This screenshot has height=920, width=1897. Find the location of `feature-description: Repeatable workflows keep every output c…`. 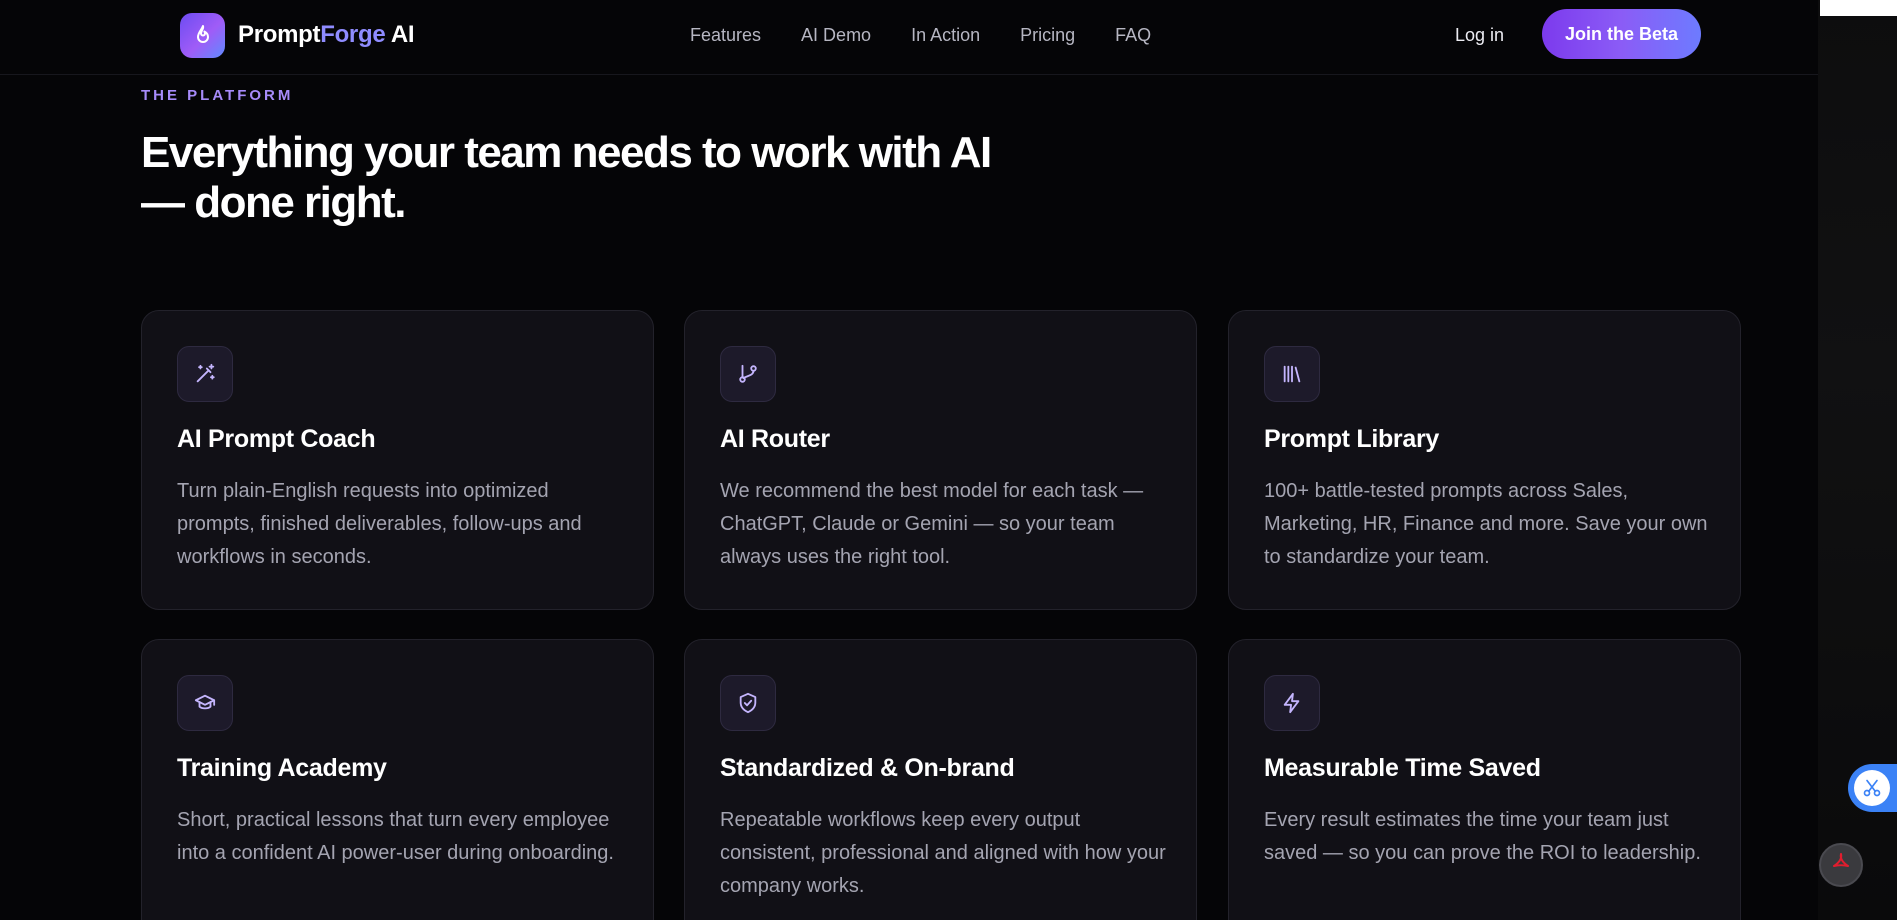

feature-description: Repeatable workflows keep every output c… is located at coordinates (943, 853).